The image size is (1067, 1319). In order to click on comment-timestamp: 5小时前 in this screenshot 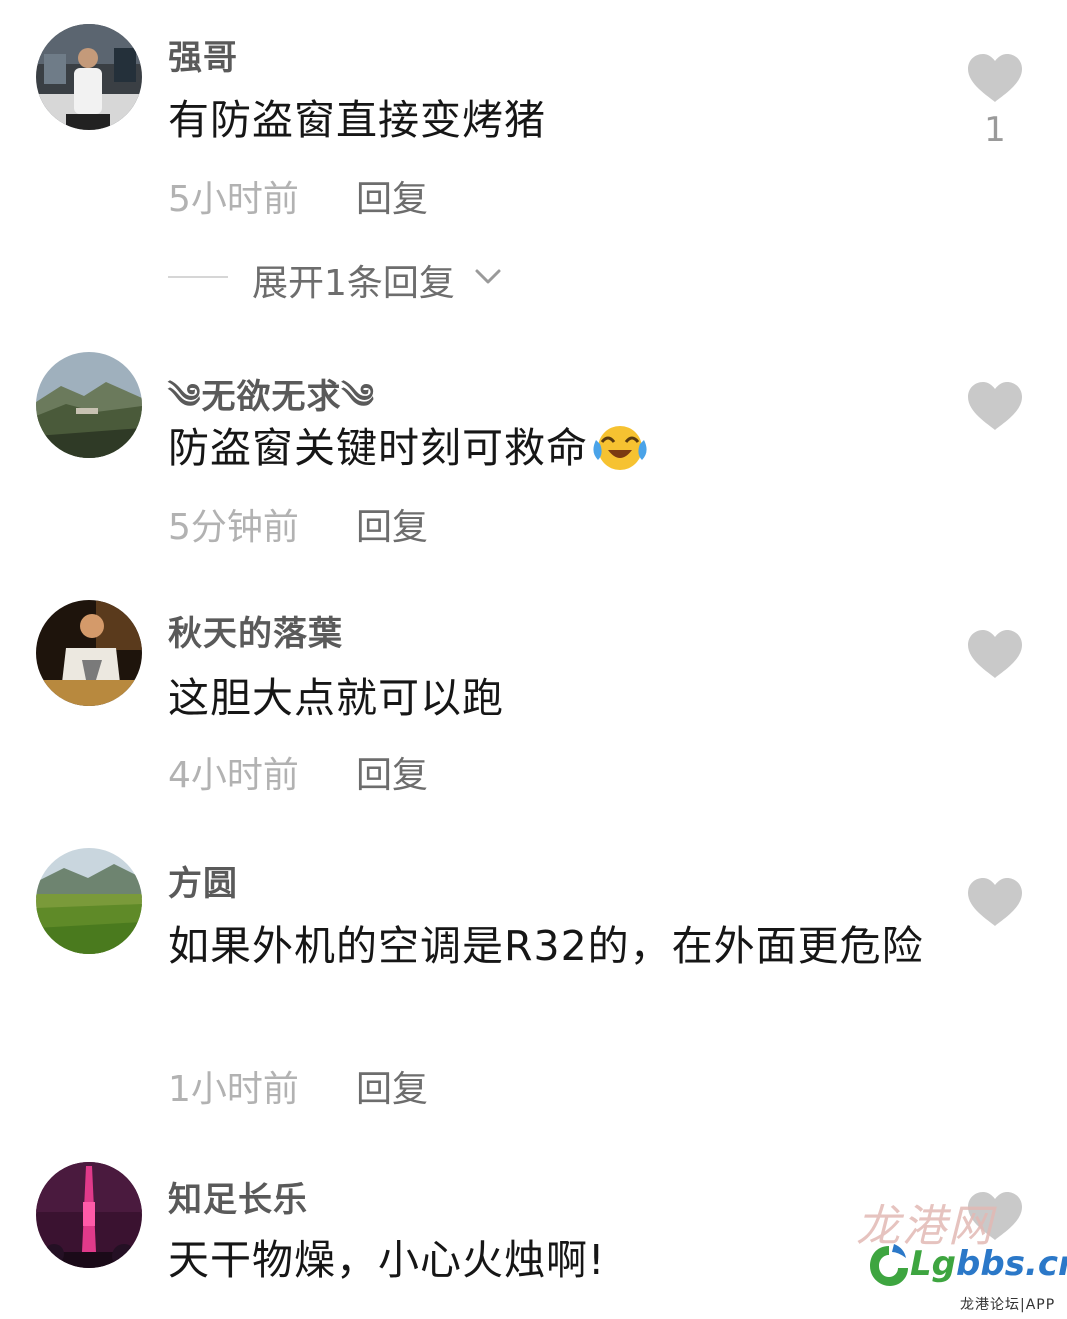, I will do `click(233, 199)`.